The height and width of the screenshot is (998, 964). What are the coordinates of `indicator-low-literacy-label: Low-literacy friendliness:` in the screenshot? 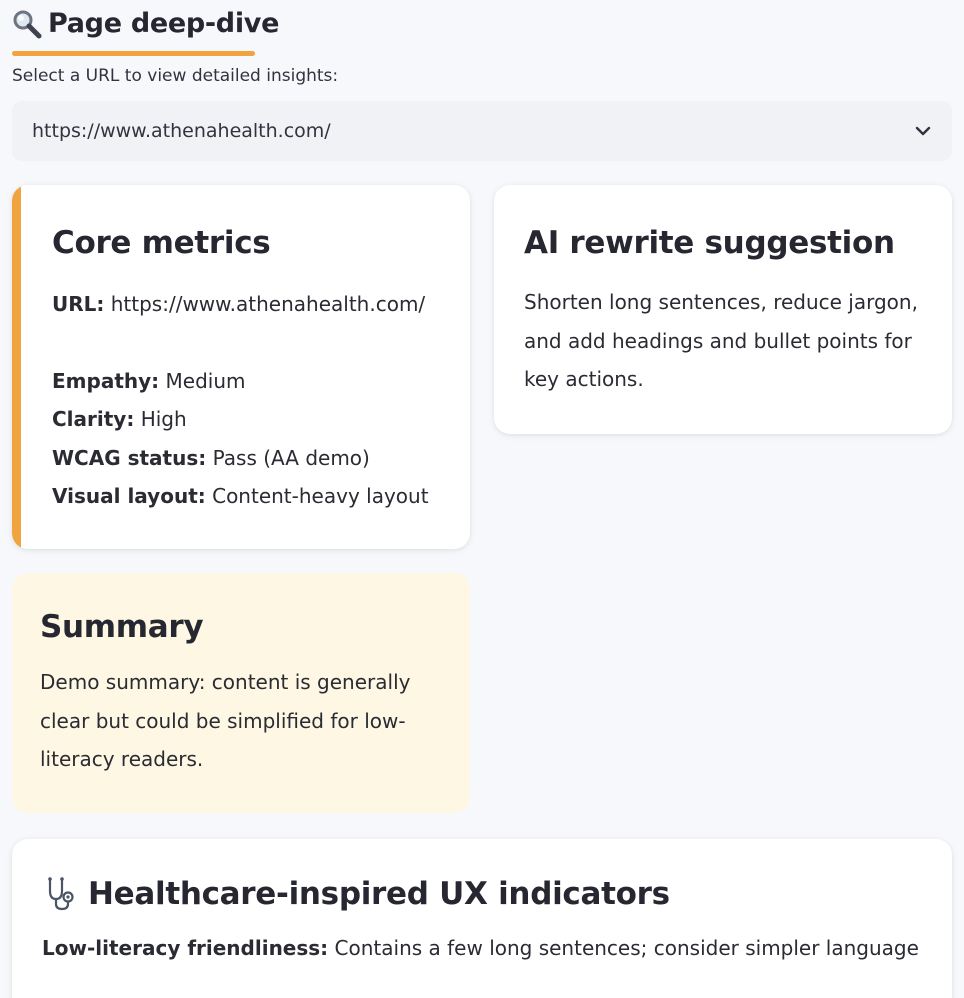 It's located at (185, 948).